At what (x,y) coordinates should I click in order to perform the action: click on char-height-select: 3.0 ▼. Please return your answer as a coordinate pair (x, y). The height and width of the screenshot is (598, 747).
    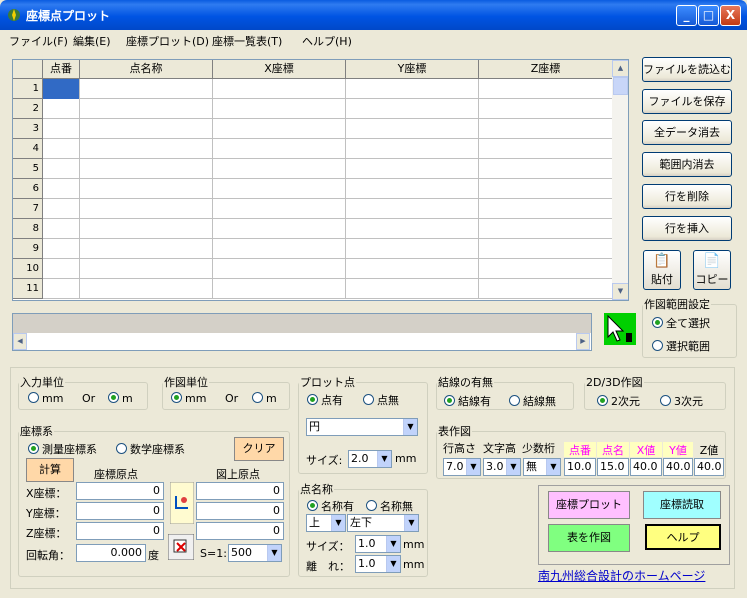
    Looking at the image, I should click on (502, 467).